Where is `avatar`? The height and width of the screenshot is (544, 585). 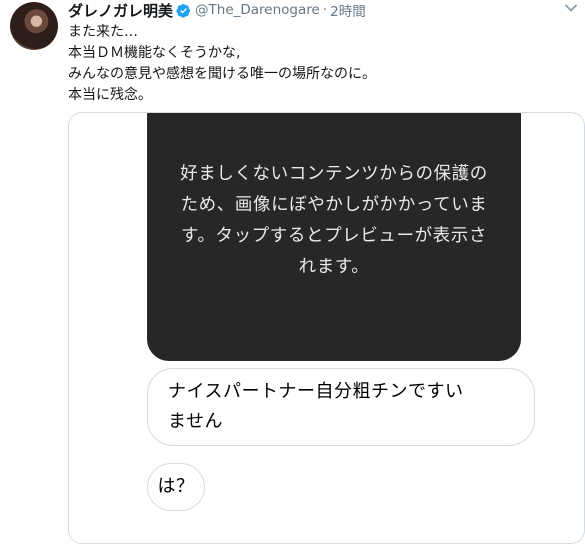 avatar is located at coordinates (34, 26).